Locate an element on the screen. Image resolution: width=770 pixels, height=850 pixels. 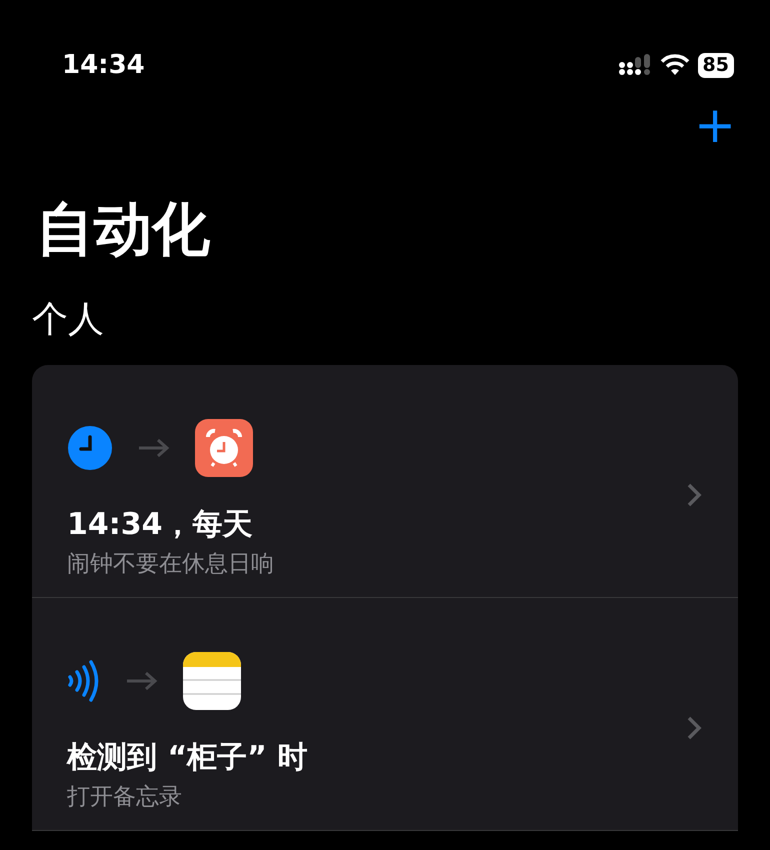
section-header: 个人 is located at coordinates (68, 320).